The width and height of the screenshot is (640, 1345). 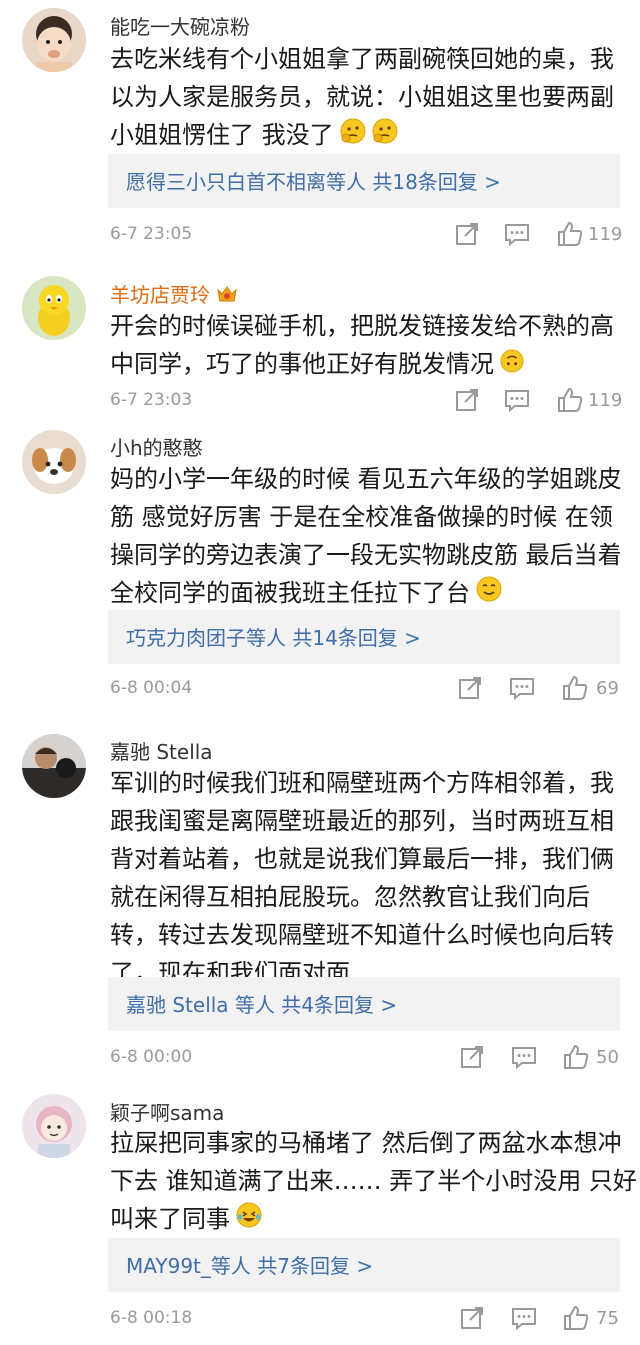 What do you see at coordinates (151, 400) in the screenshot?
I see `timestamp: 6-7 23:03` at bounding box center [151, 400].